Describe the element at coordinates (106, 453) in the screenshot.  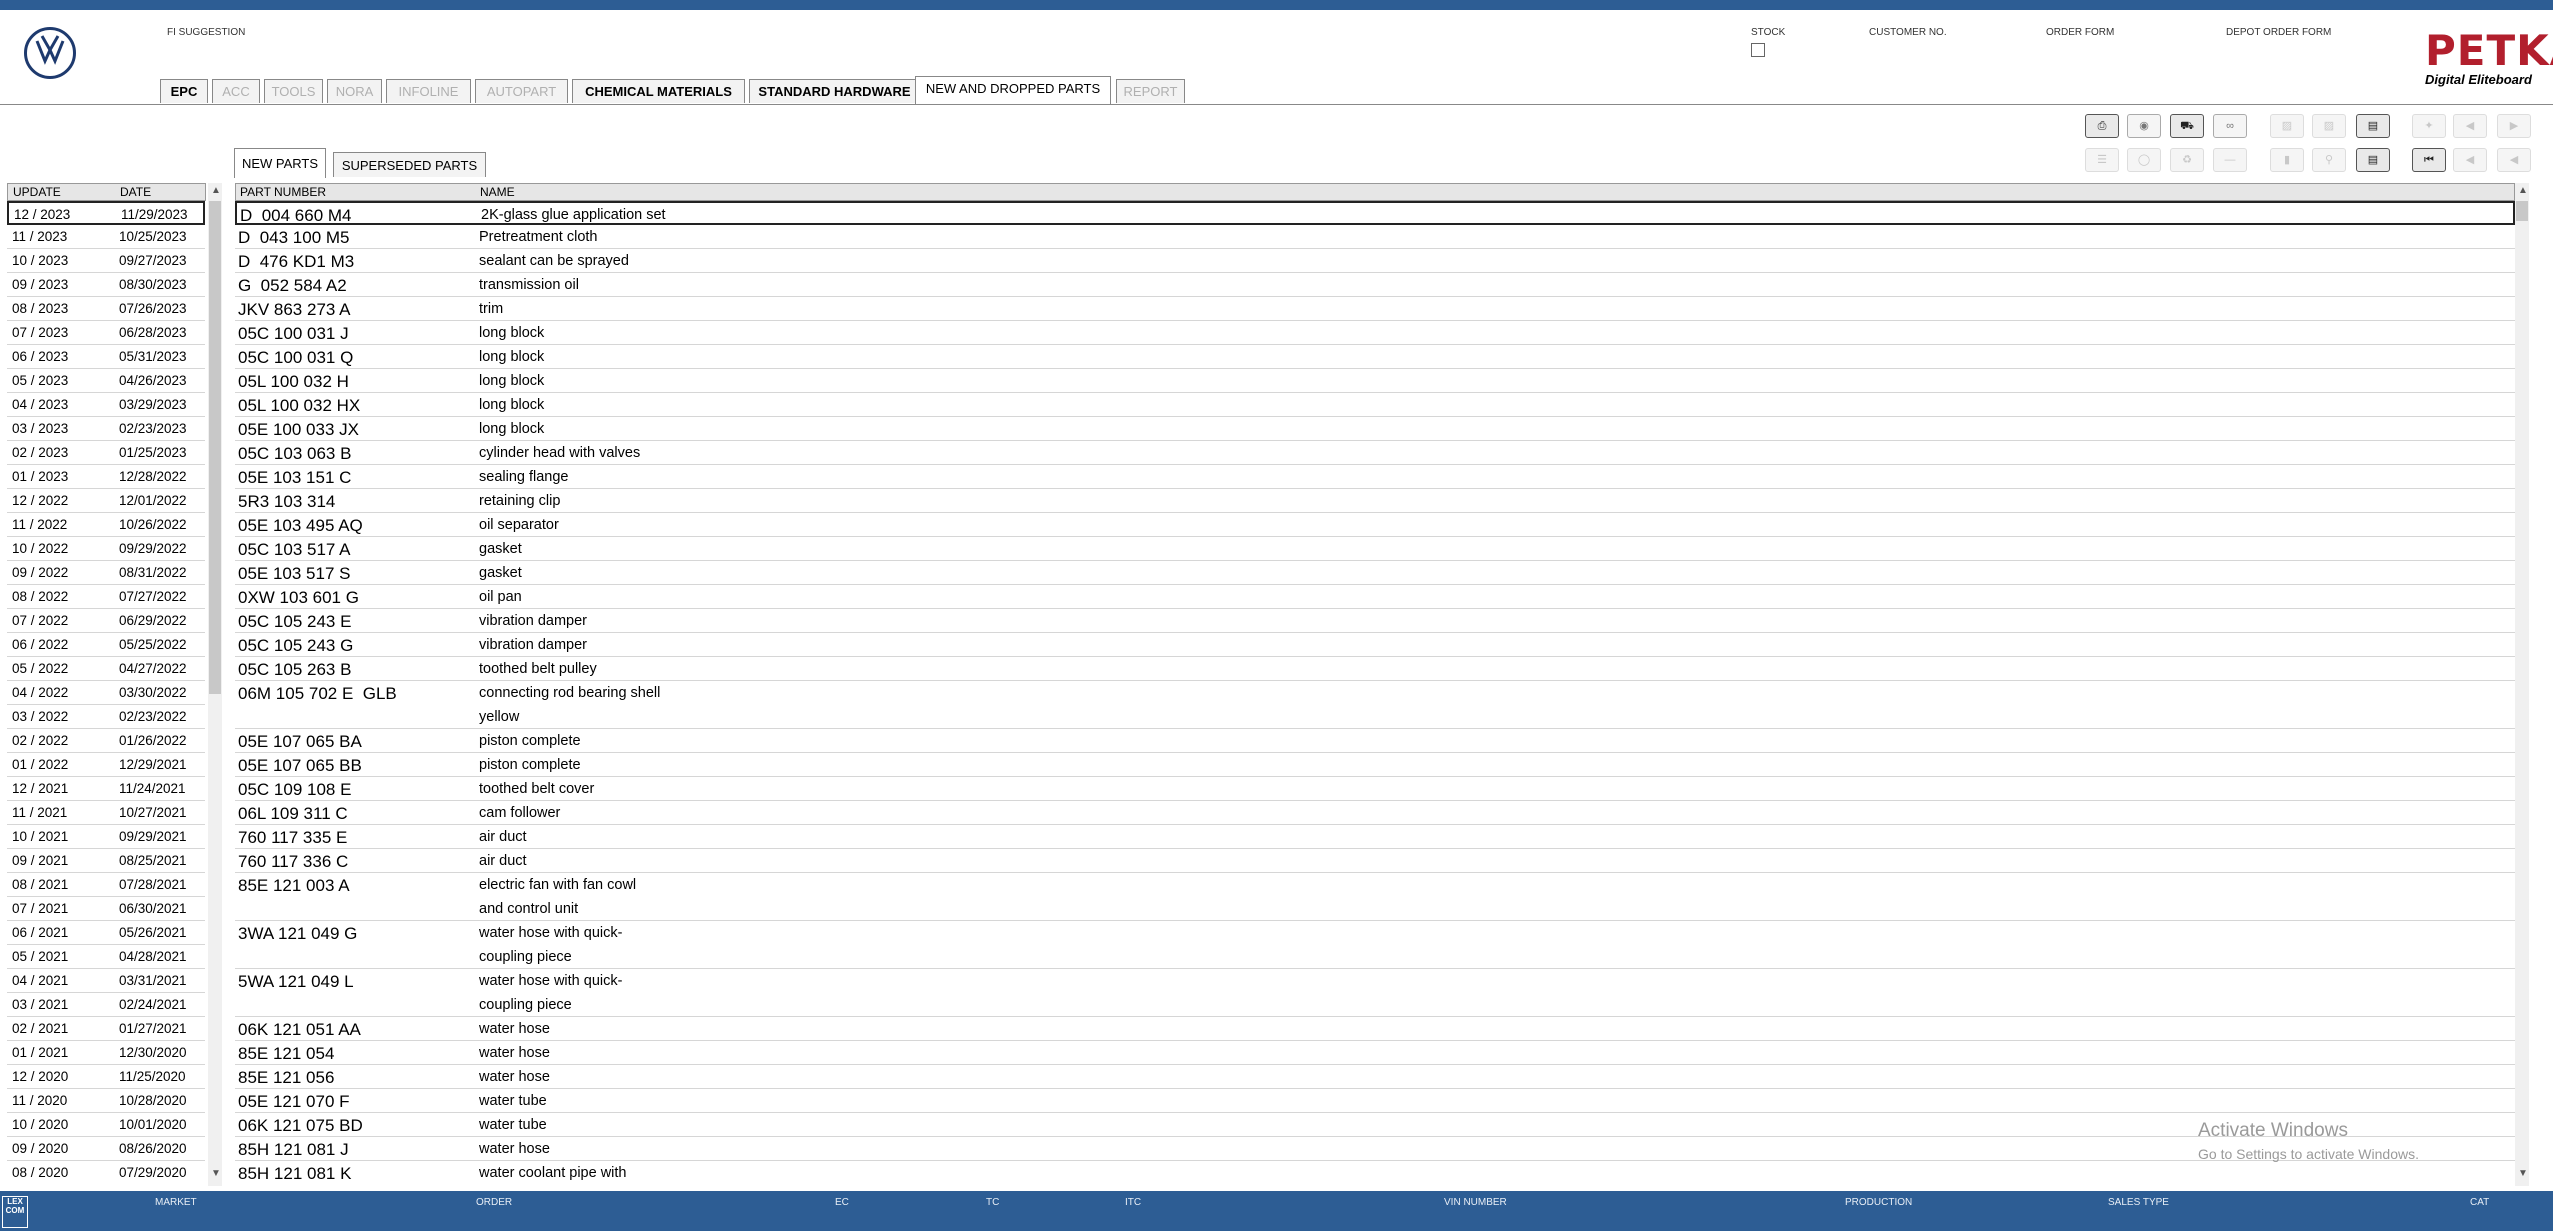
I see `list-item: 02 / 2023 01/25/2023` at that location.